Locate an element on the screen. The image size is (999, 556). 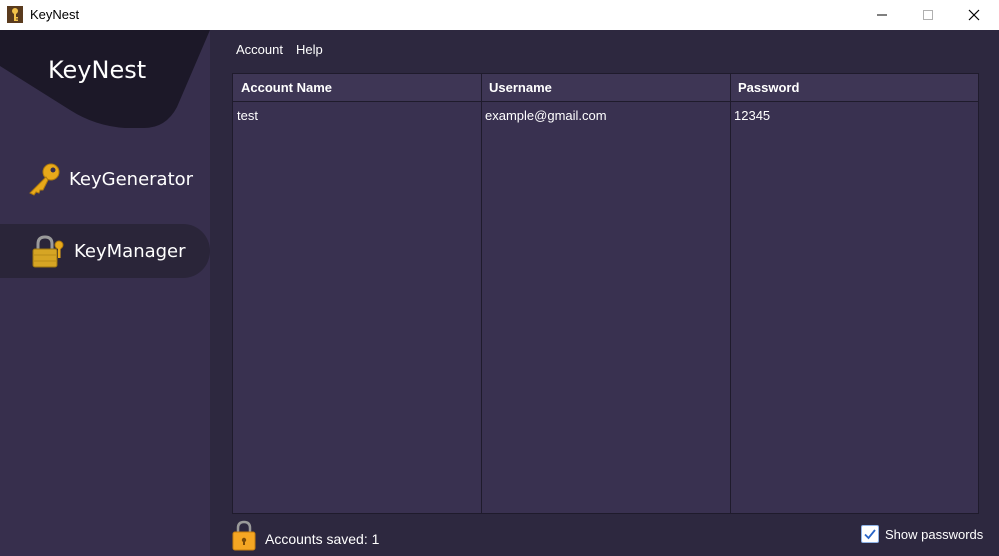
cell-password: 12345 is located at coordinates (752, 115).